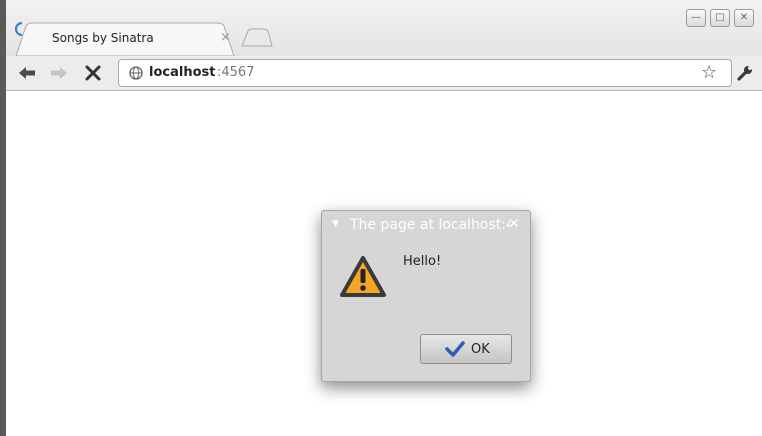 The image size is (762, 436). I want to click on toolbar: localhost :4567 ☆, so click(384, 73).